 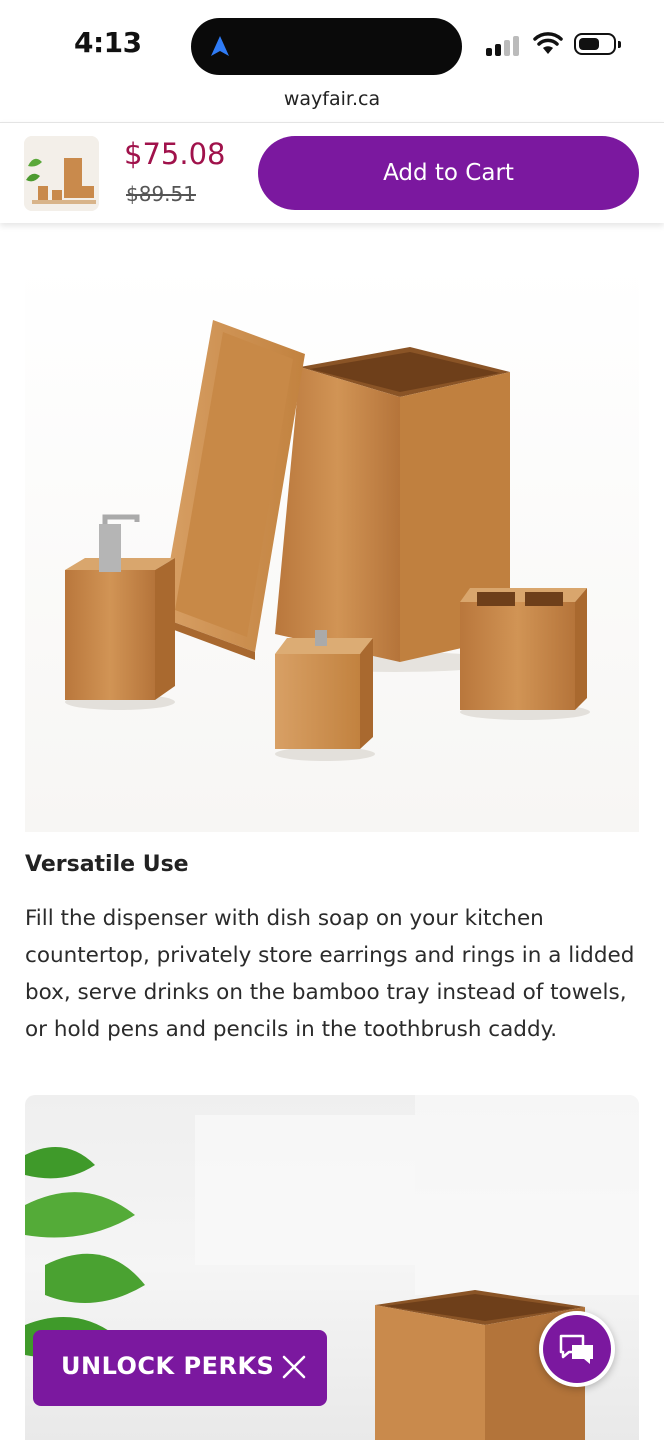 What do you see at coordinates (175, 154) in the screenshot?
I see `sale-price: $75.08` at bounding box center [175, 154].